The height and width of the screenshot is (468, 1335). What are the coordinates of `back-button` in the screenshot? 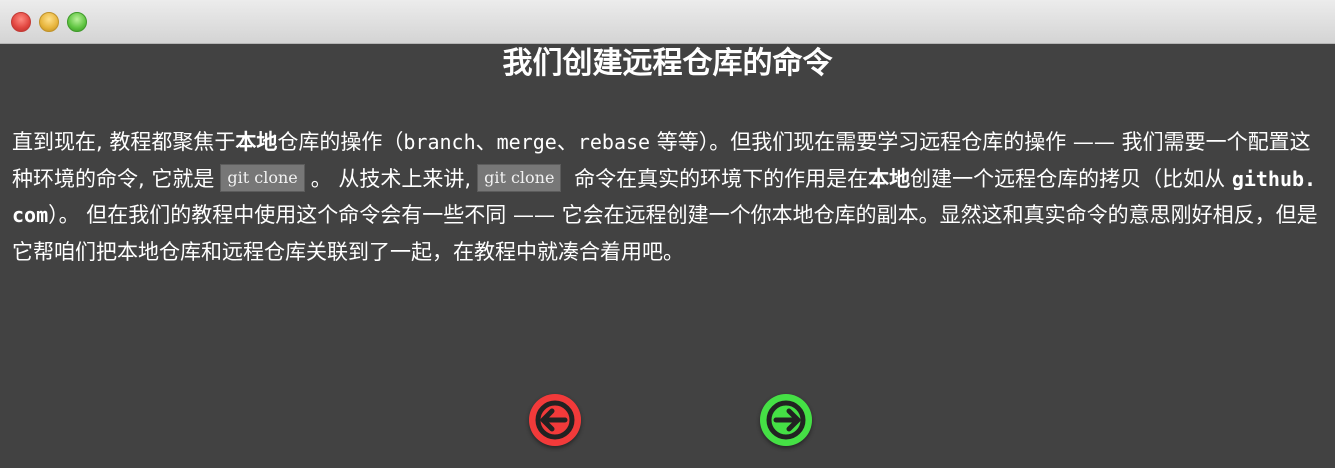 It's located at (555, 420).